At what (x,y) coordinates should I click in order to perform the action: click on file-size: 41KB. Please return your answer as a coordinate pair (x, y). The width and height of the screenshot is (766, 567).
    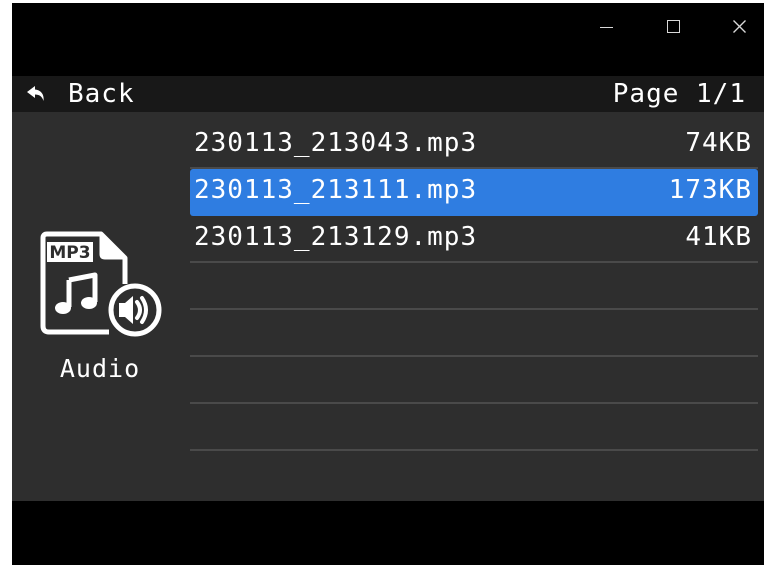
    Looking at the image, I should click on (718, 237).